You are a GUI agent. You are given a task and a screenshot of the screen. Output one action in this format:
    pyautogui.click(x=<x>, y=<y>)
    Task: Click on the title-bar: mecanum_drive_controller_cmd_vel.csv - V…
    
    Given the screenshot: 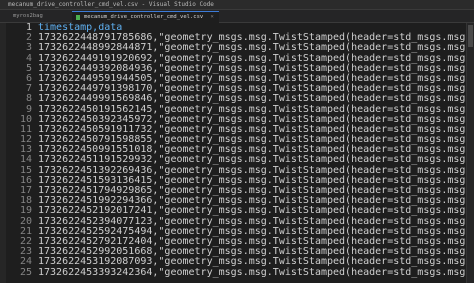 What is the action you would take?
    pyautogui.click(x=237, y=5)
    